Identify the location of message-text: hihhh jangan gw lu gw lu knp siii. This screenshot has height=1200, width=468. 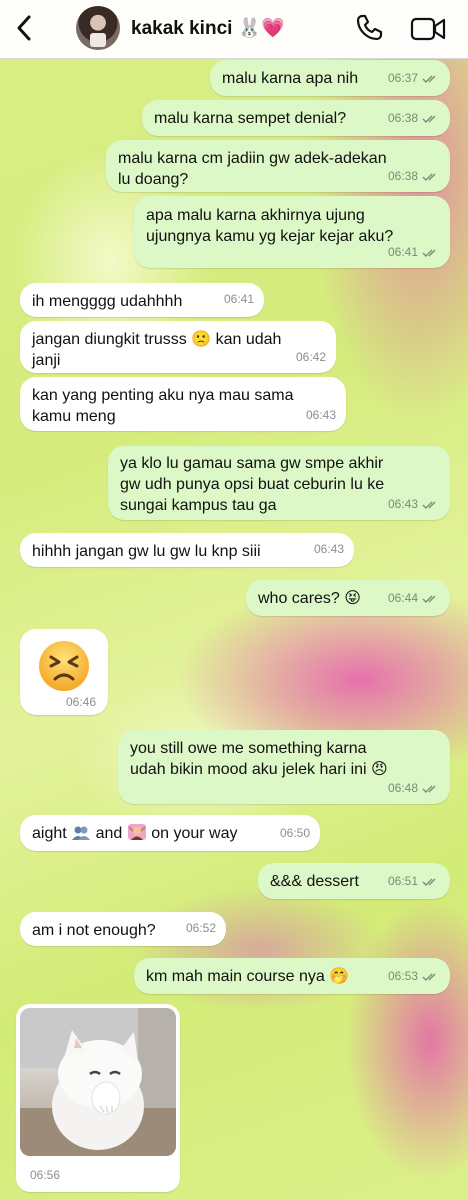
(146, 551).